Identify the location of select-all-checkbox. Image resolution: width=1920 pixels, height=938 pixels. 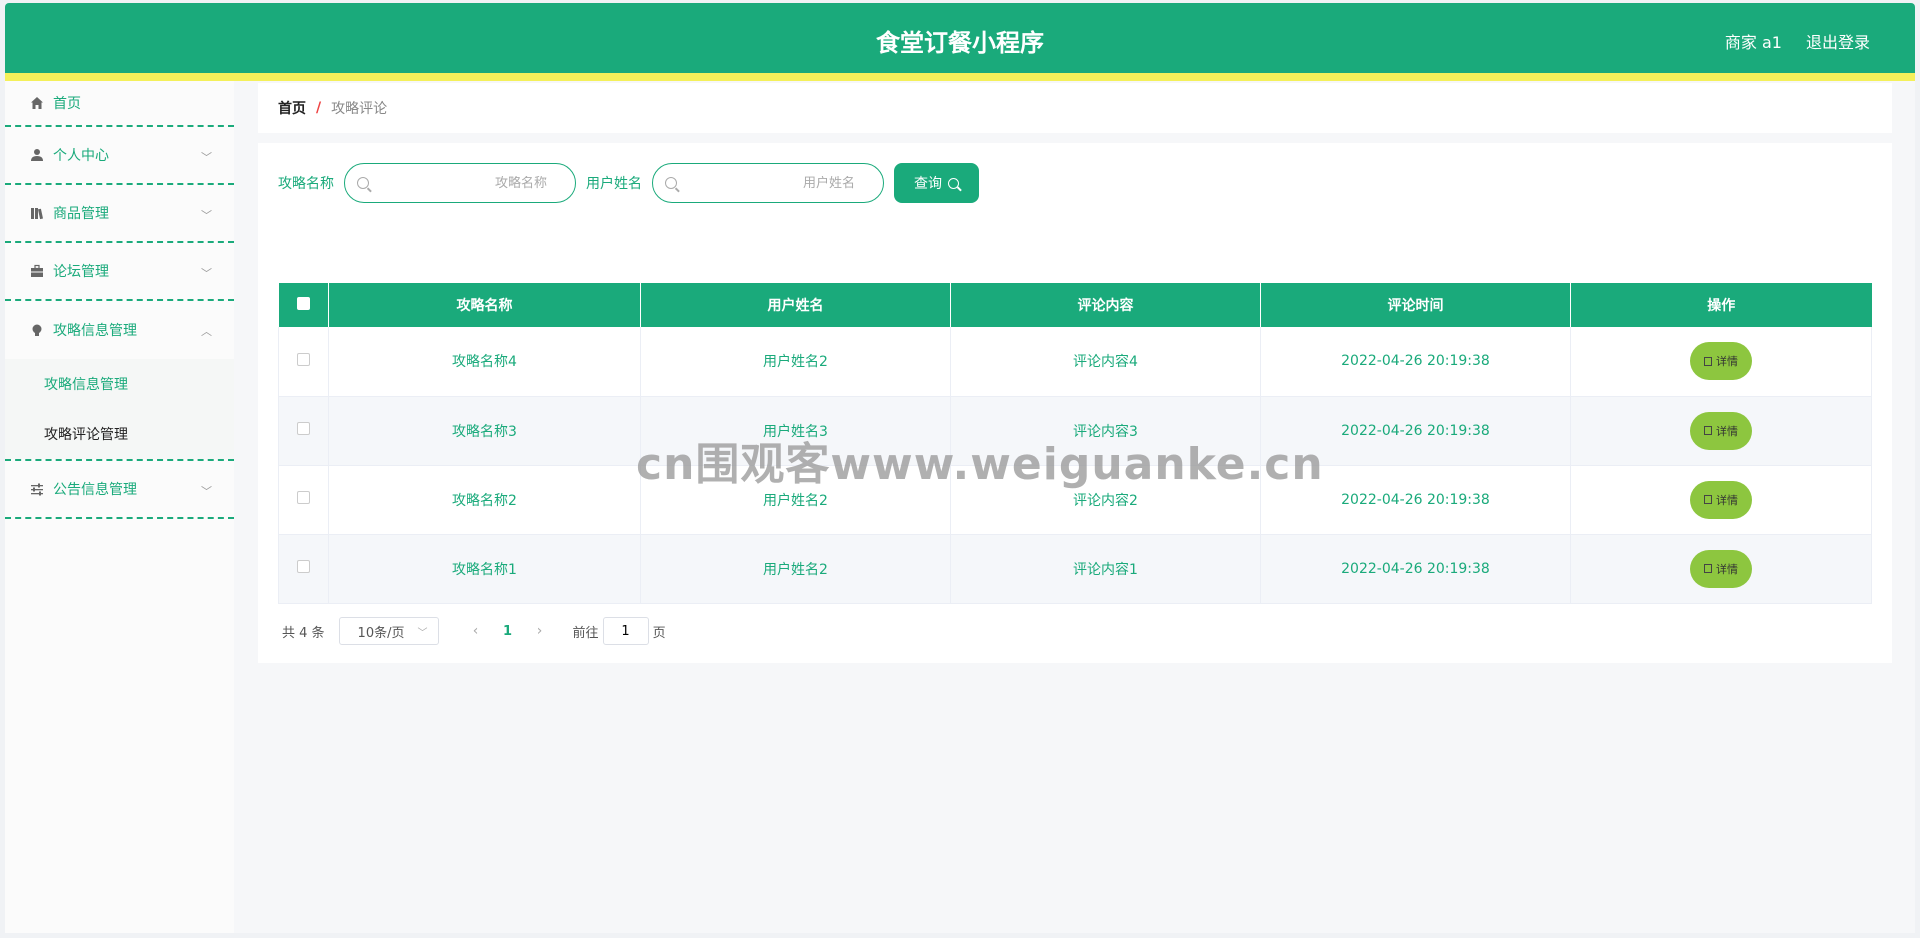
(303, 303).